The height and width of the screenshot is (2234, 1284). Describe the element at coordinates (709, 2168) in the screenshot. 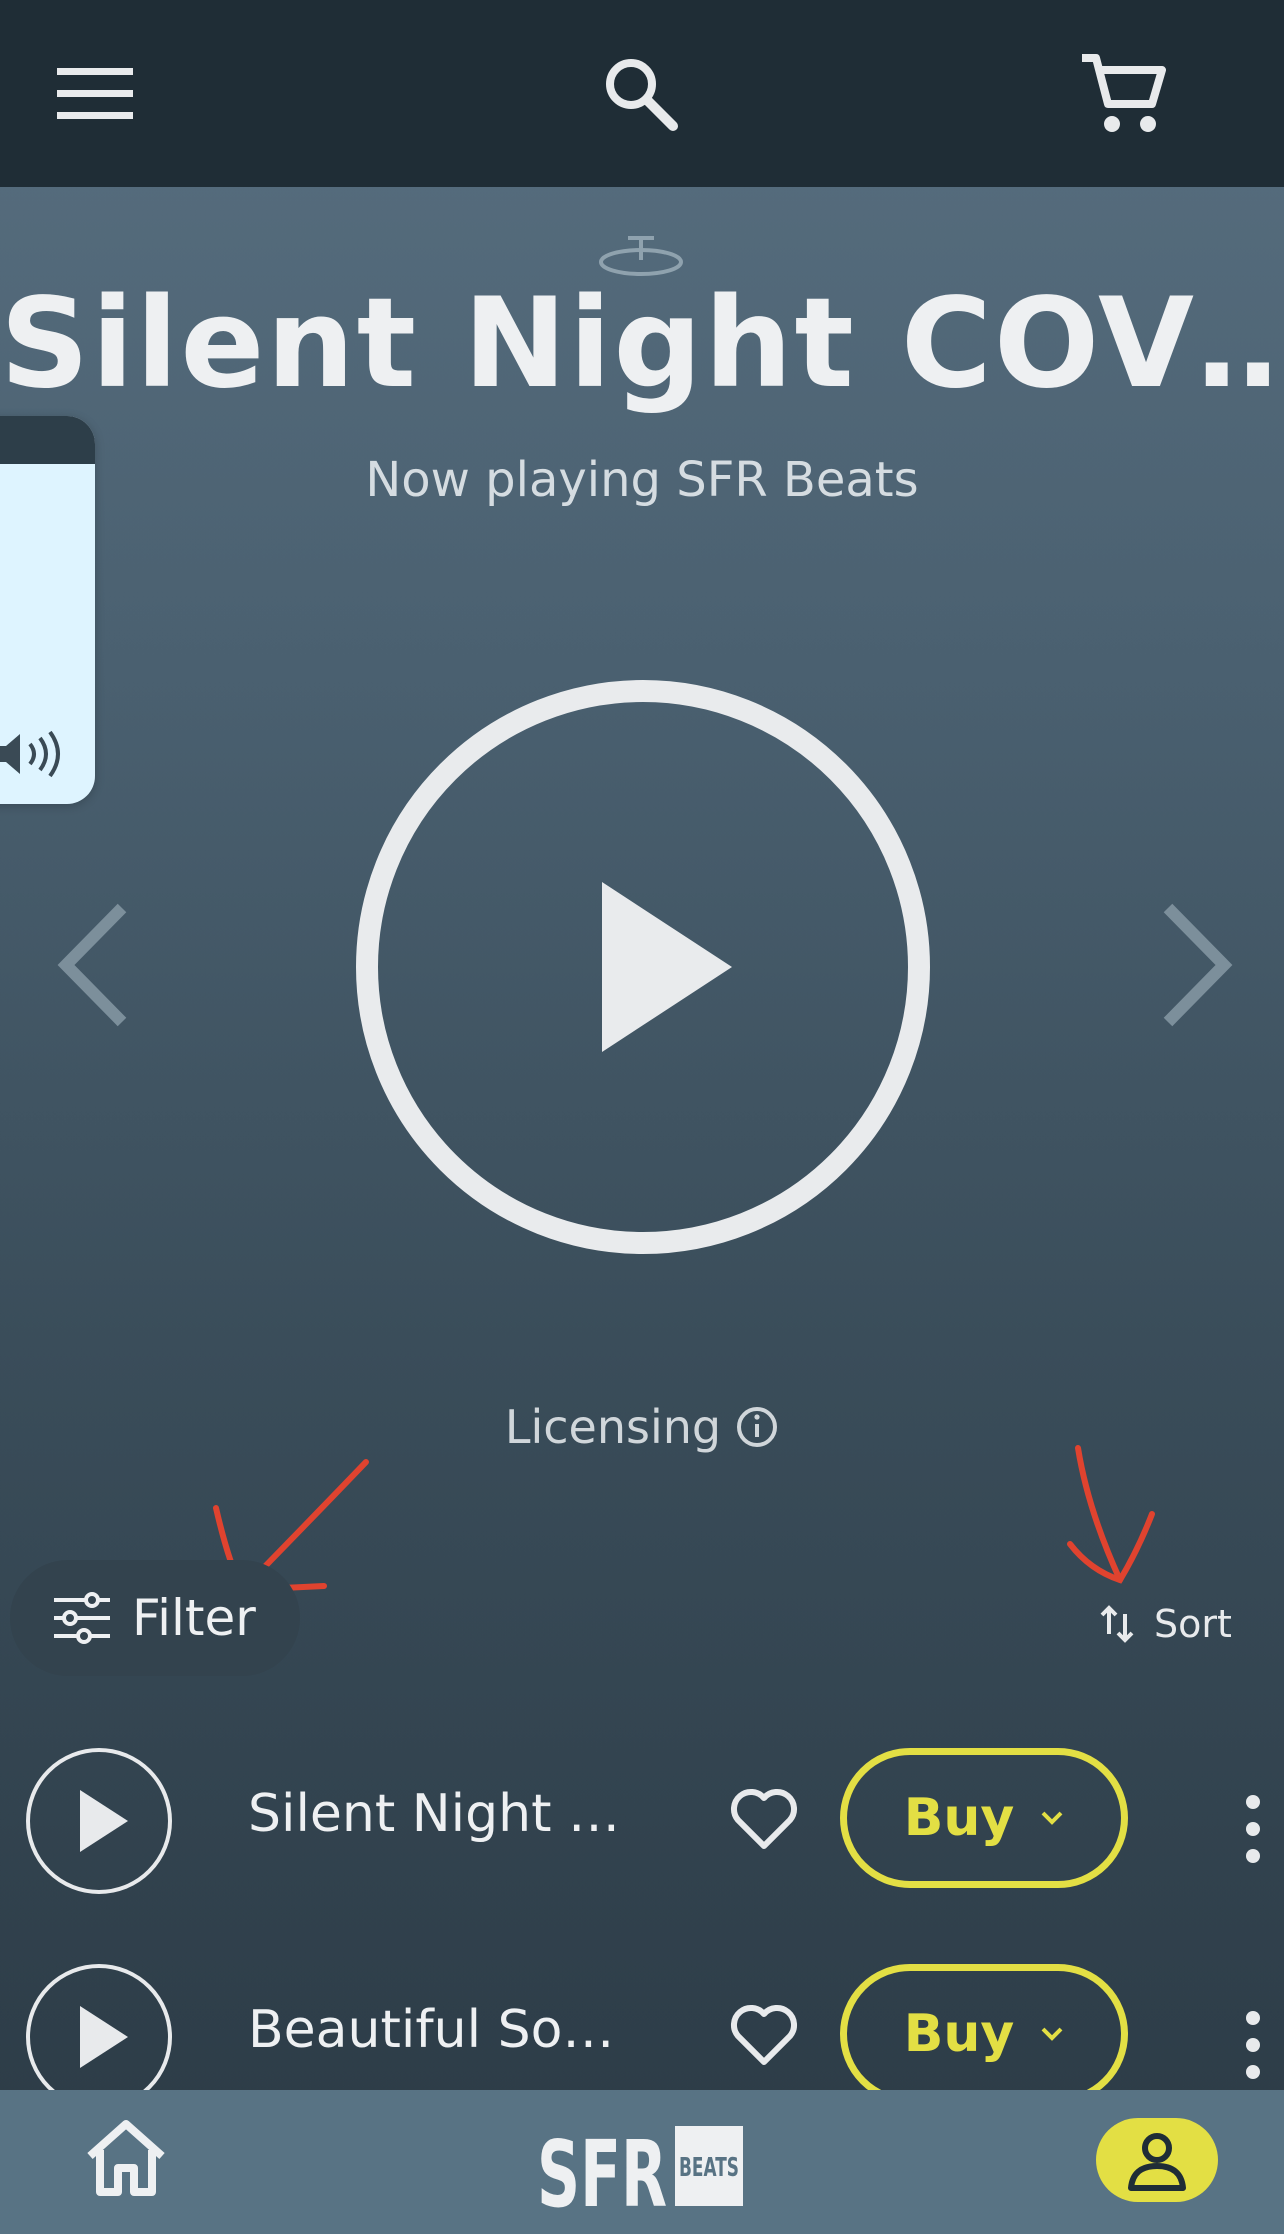

I see `brand-sub: BEATS` at that location.